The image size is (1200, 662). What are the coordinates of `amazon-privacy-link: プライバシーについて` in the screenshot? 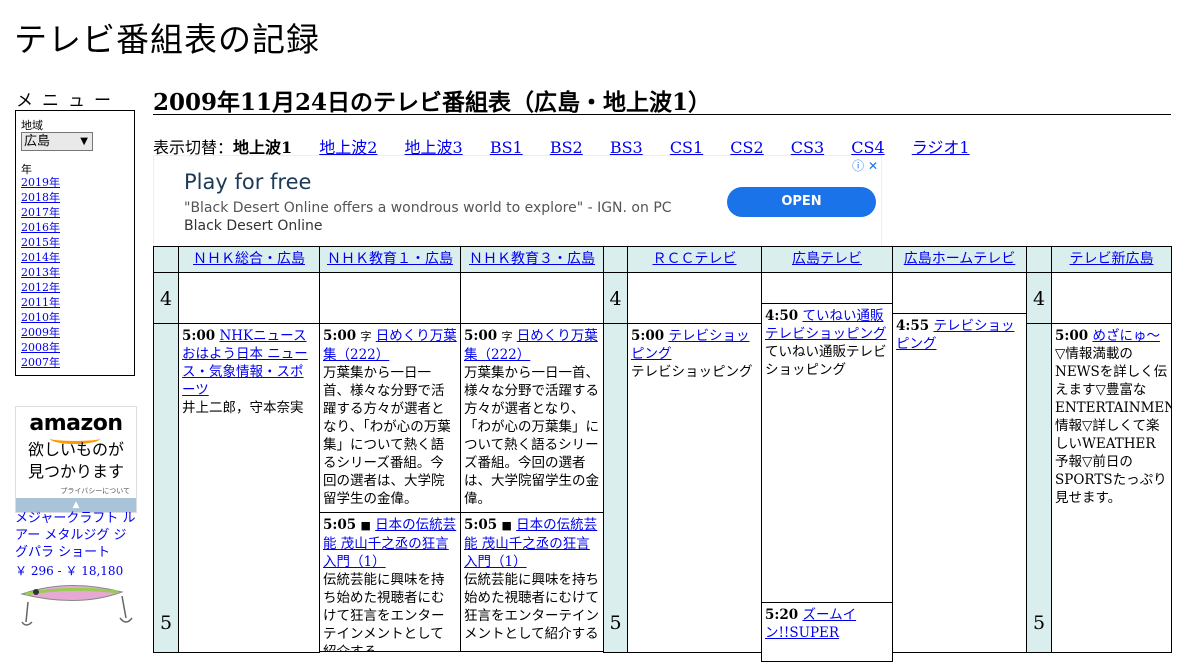 It's located at (95, 491).